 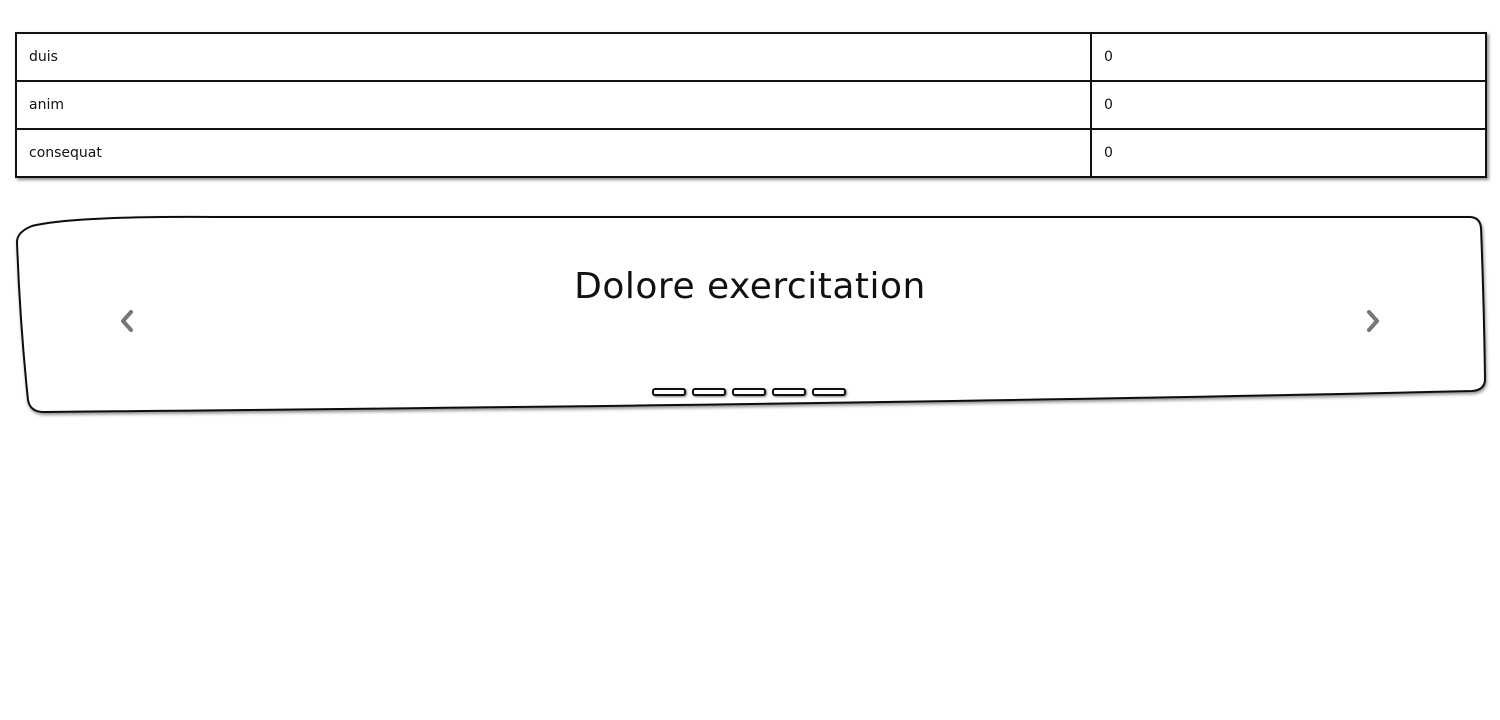 I want to click on chevron-right-icon, so click(x=1373, y=321).